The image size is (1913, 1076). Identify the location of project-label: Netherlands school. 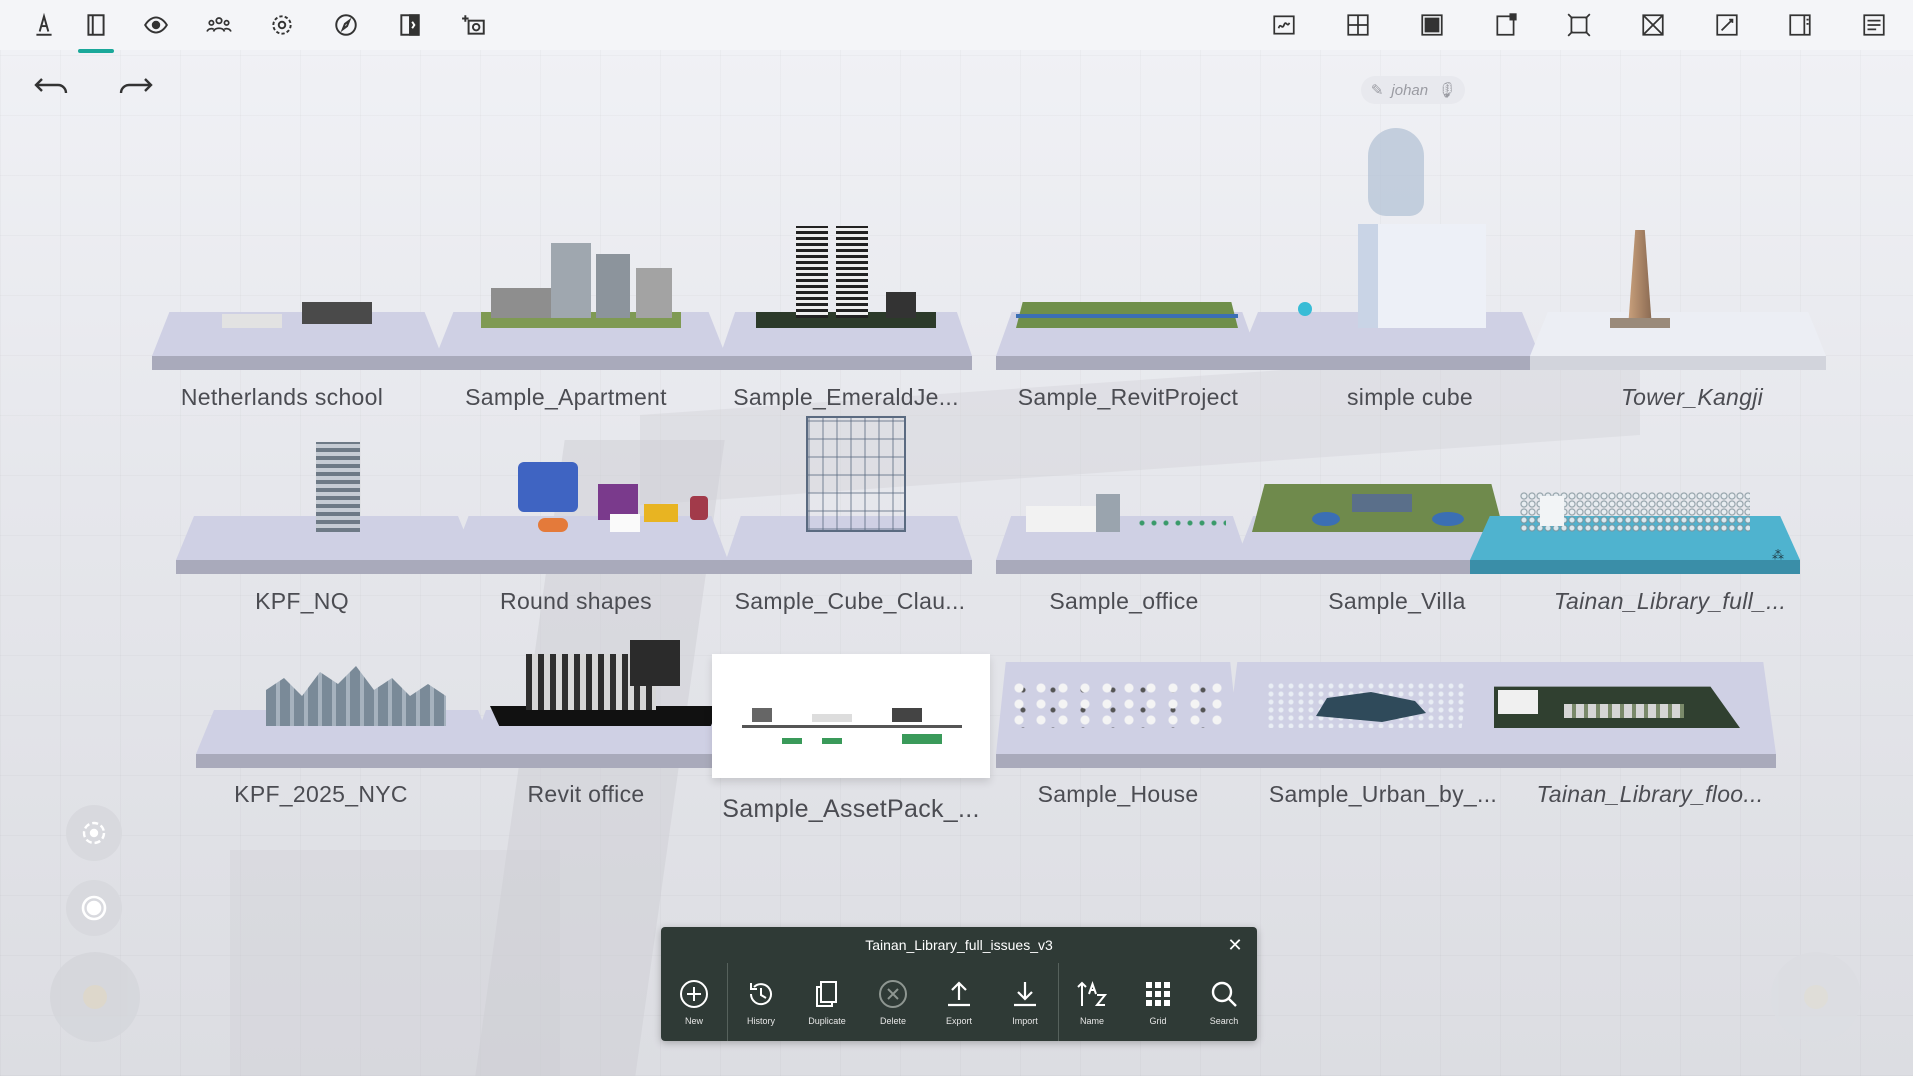
(282, 397).